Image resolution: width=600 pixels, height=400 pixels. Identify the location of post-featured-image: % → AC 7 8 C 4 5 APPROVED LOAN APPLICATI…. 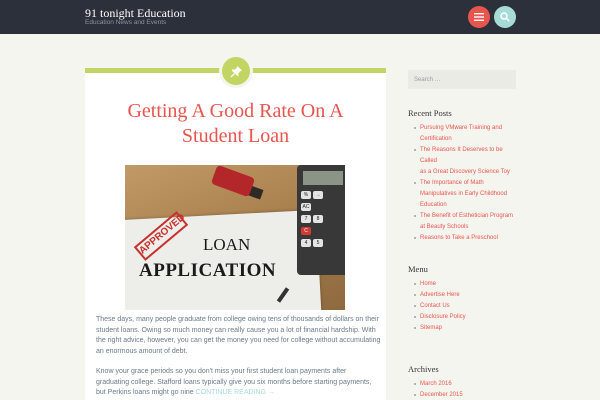
(235, 237).